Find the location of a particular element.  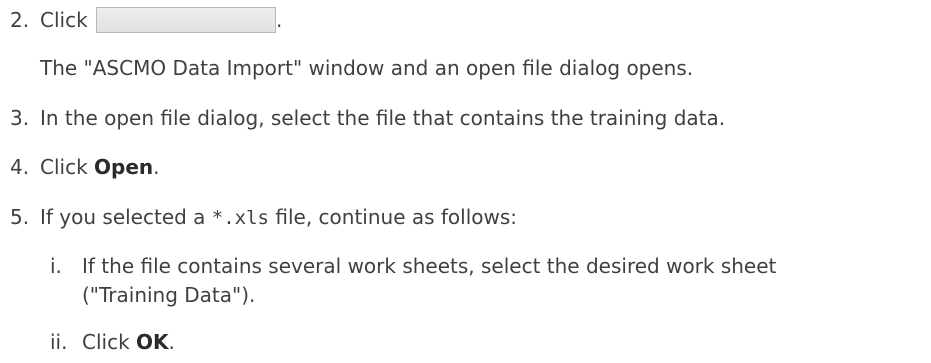

step-text-before: If you selected a is located at coordinates (126, 217).